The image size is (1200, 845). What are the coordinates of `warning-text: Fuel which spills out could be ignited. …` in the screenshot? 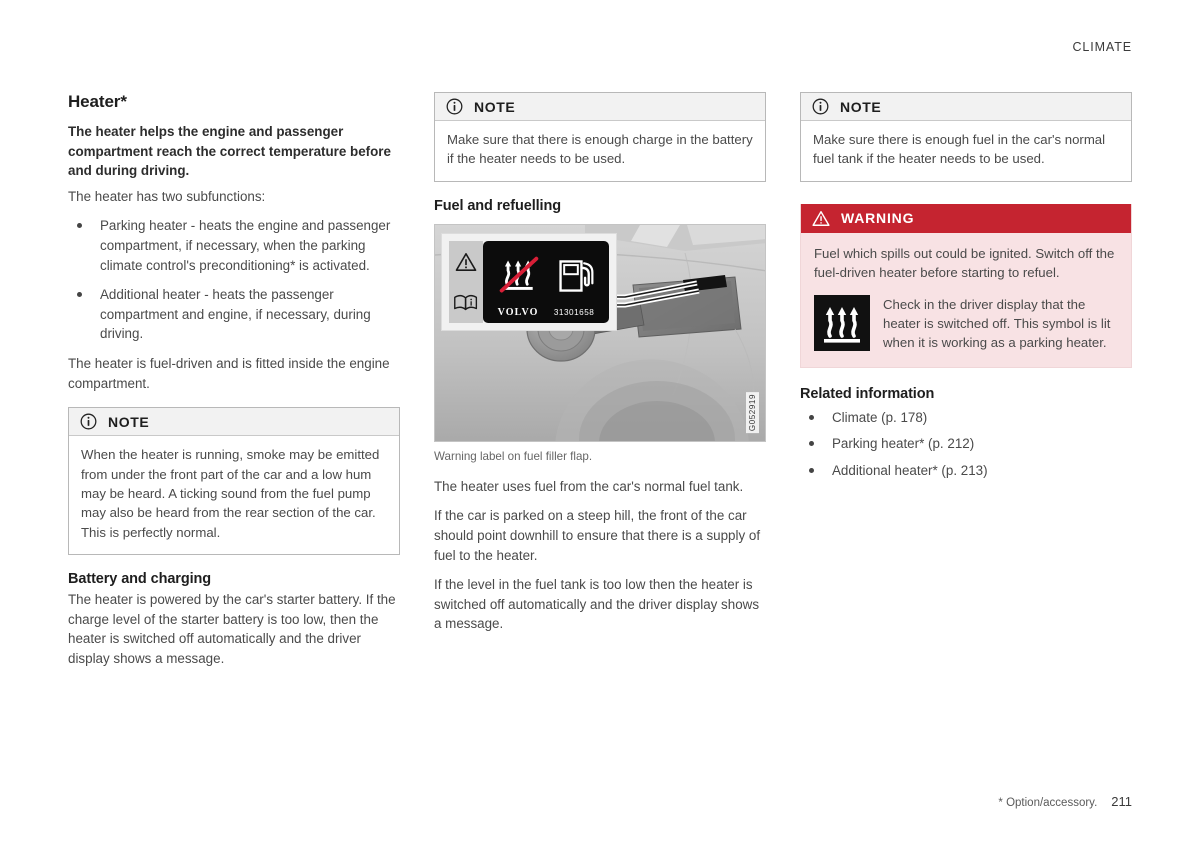 It's located at (964, 263).